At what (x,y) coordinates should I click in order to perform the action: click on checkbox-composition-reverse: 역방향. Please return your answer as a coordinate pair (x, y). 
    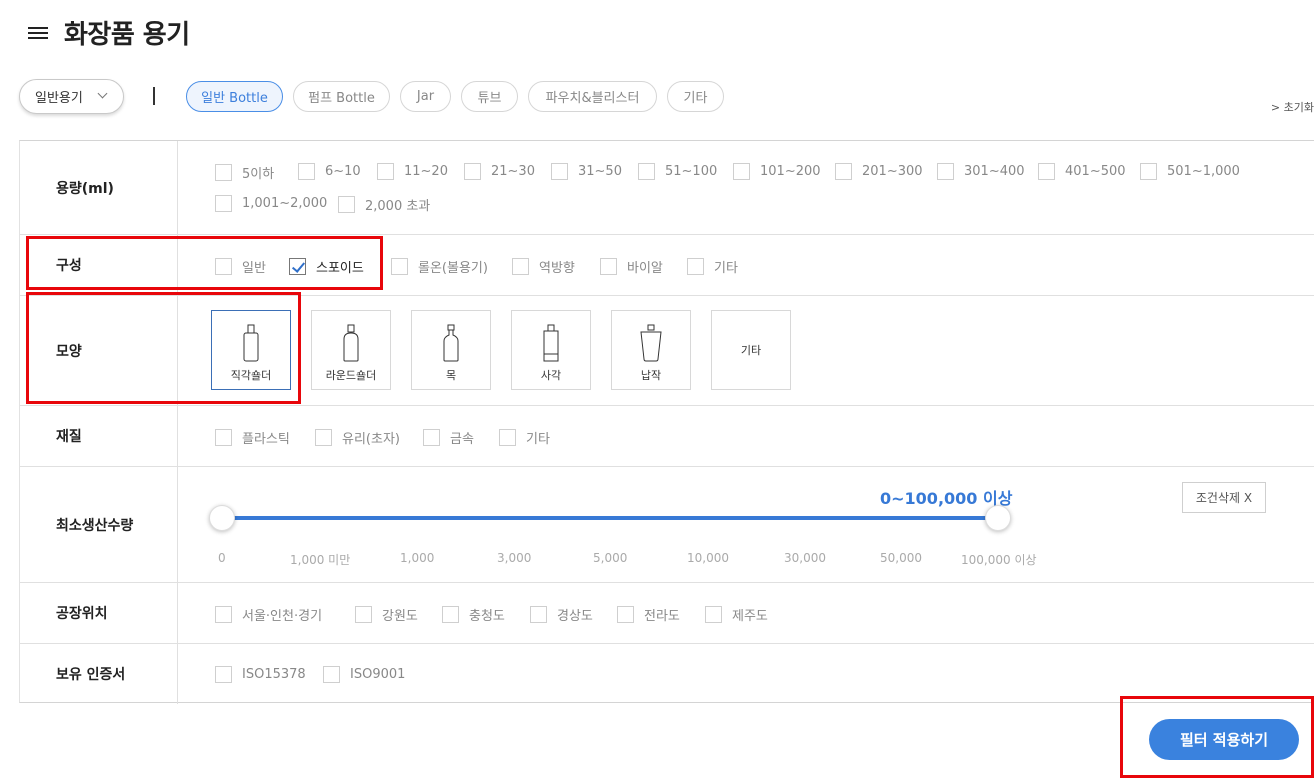
    Looking at the image, I should click on (543, 266).